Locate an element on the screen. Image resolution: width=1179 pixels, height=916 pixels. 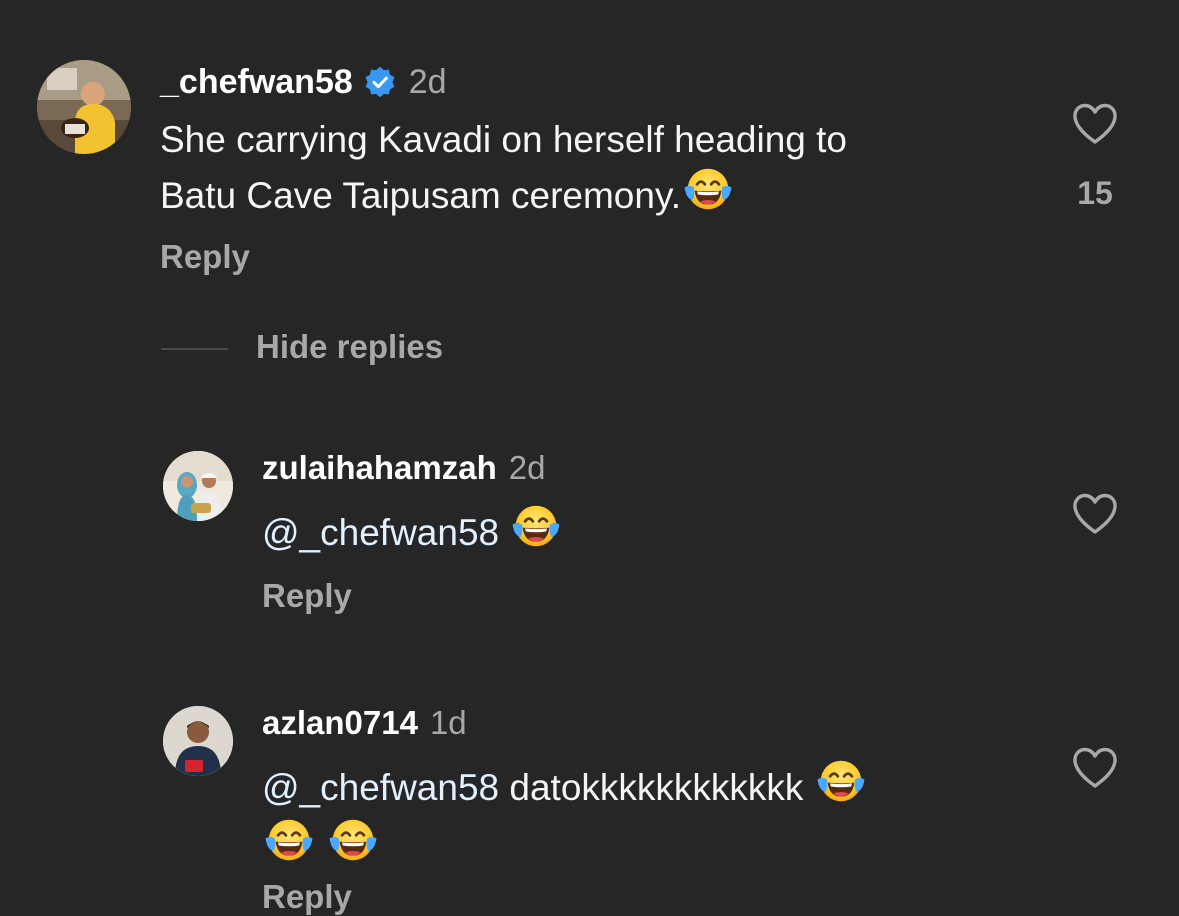
like-count: 15 is located at coordinates (1095, 193).